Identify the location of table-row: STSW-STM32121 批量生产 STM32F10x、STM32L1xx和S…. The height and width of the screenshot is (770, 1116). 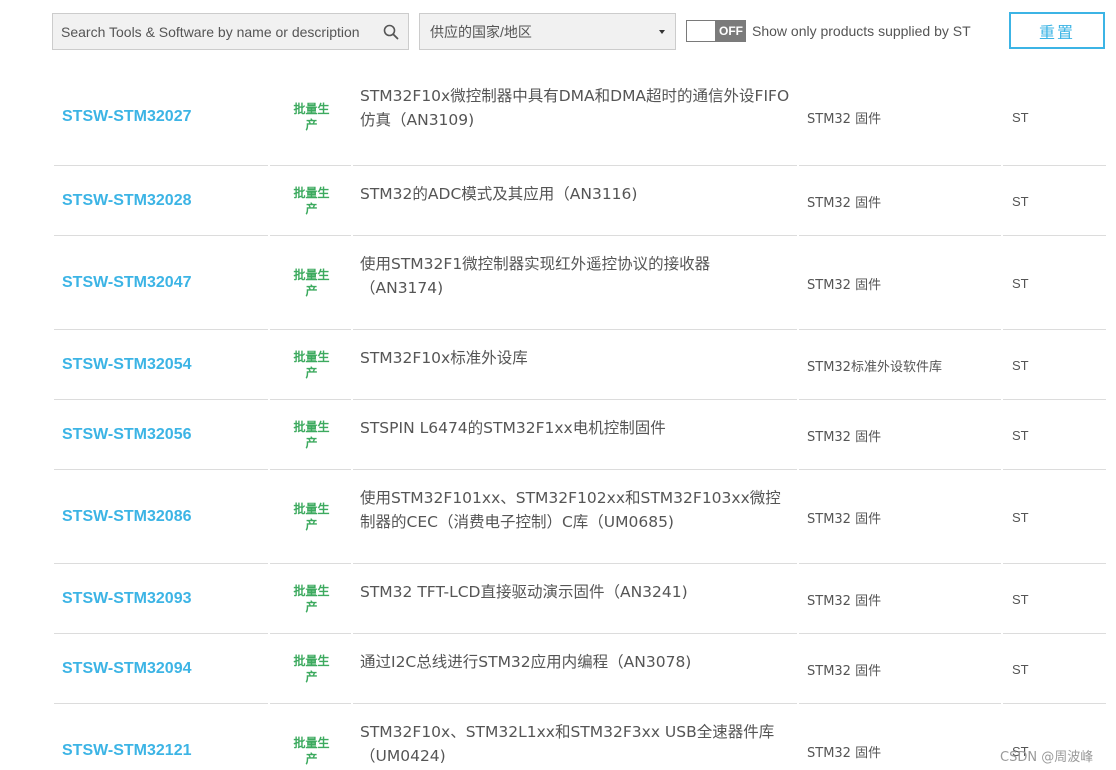
(581, 737).